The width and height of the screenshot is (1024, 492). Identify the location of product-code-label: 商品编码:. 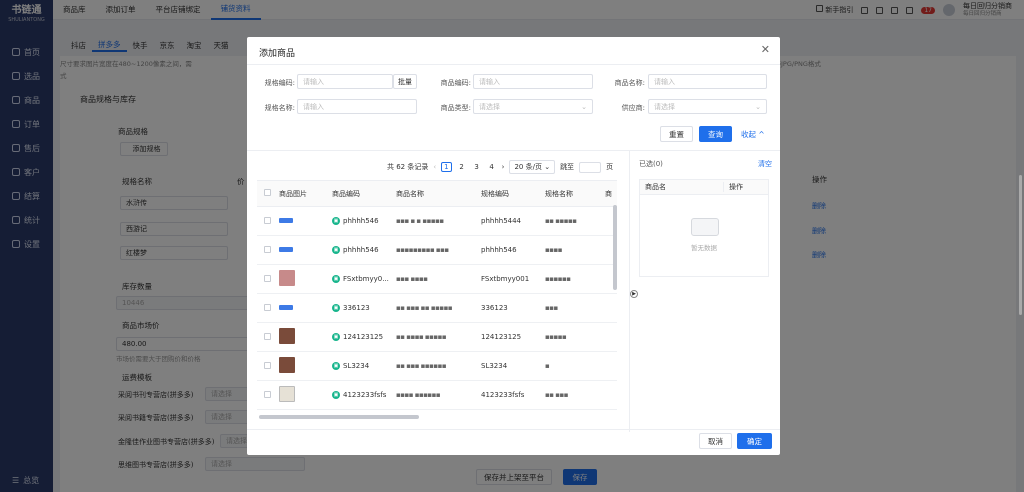
(455, 83).